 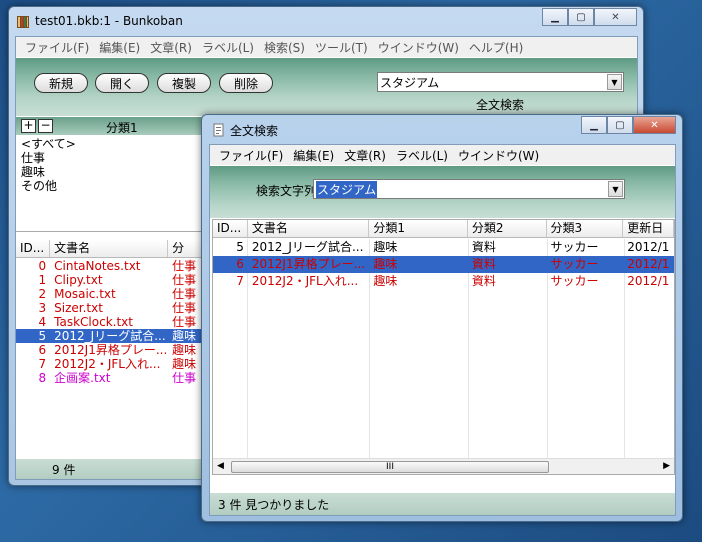 I want to click on document-list-header: ID... 文書名分, so click(x=111, y=249).